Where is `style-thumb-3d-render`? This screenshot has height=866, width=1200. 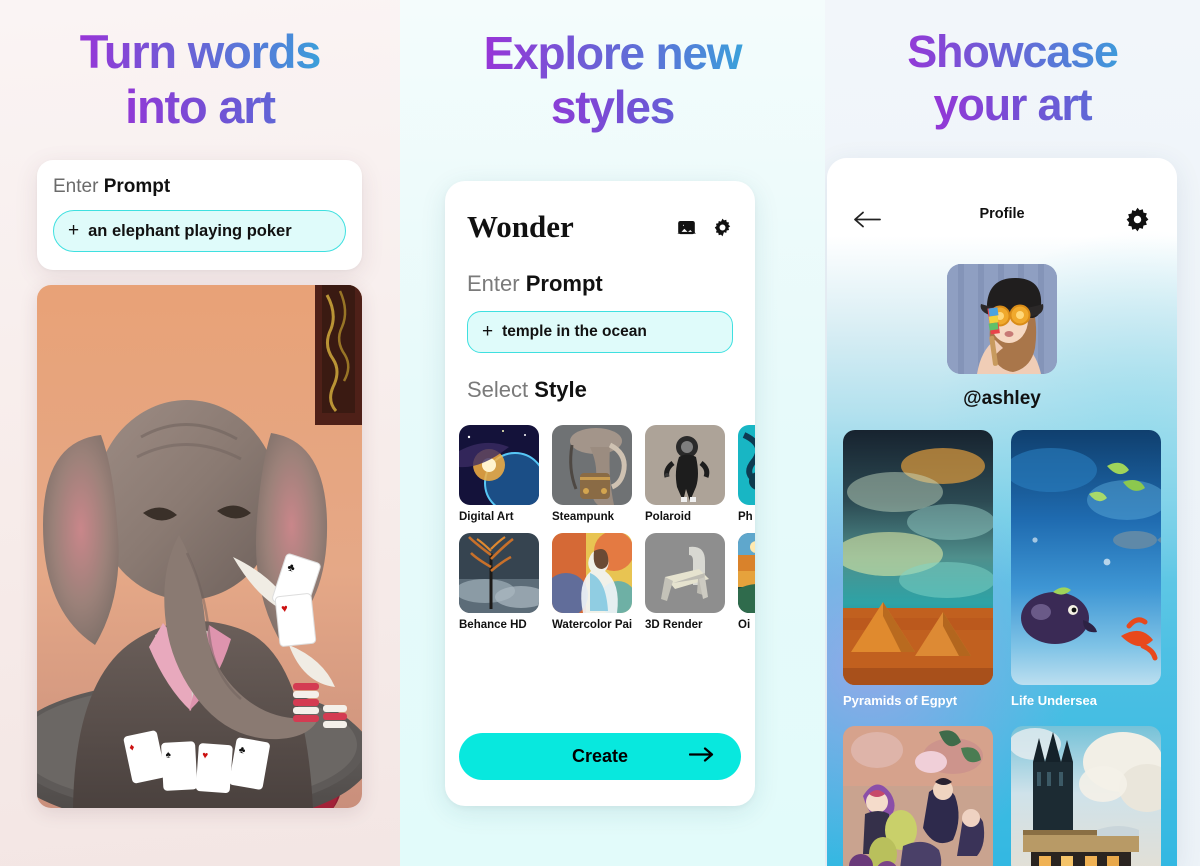
style-thumb-3d-render is located at coordinates (685, 573).